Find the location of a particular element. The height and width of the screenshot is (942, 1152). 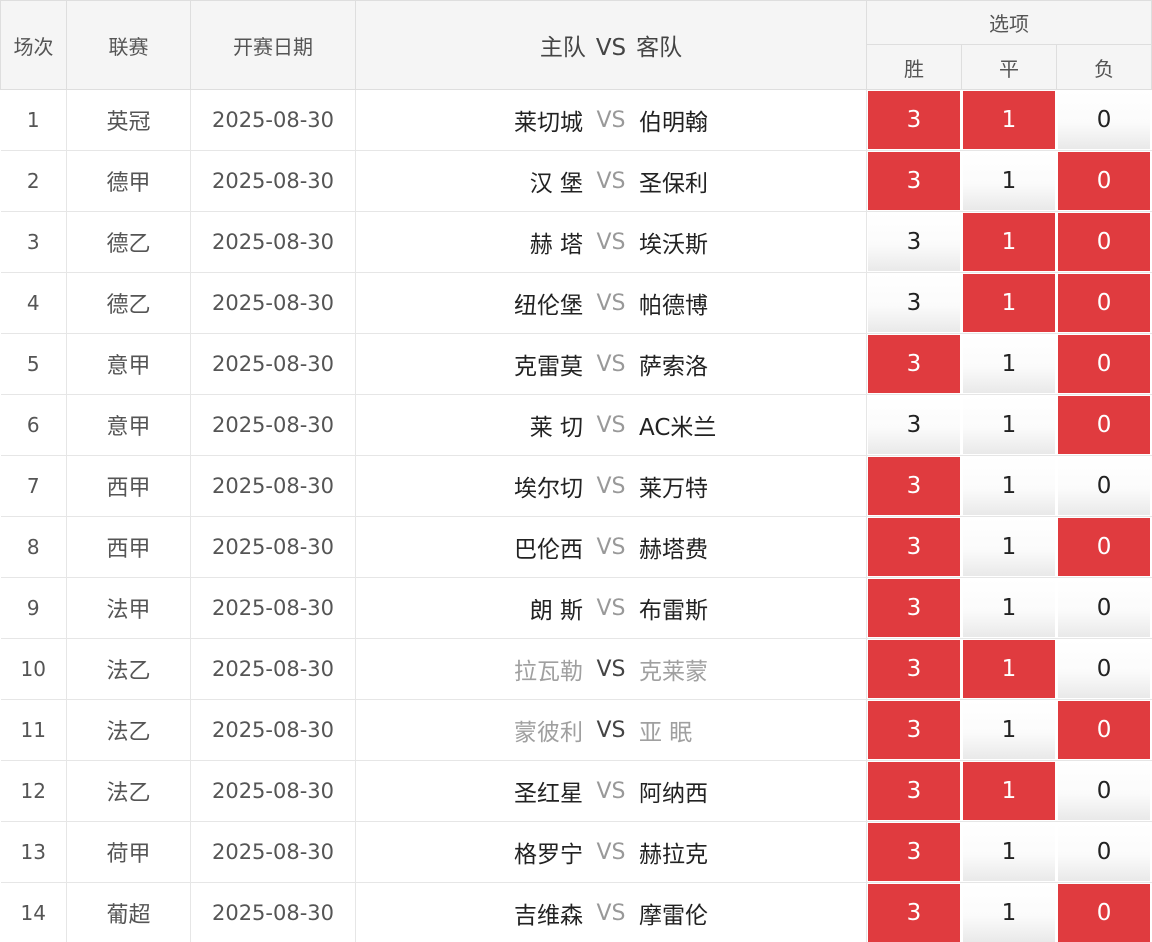

table-row: 13 荷甲 2025-08-30 格罗宁 VS 赫拉克 3 1 0 is located at coordinates (576, 852).